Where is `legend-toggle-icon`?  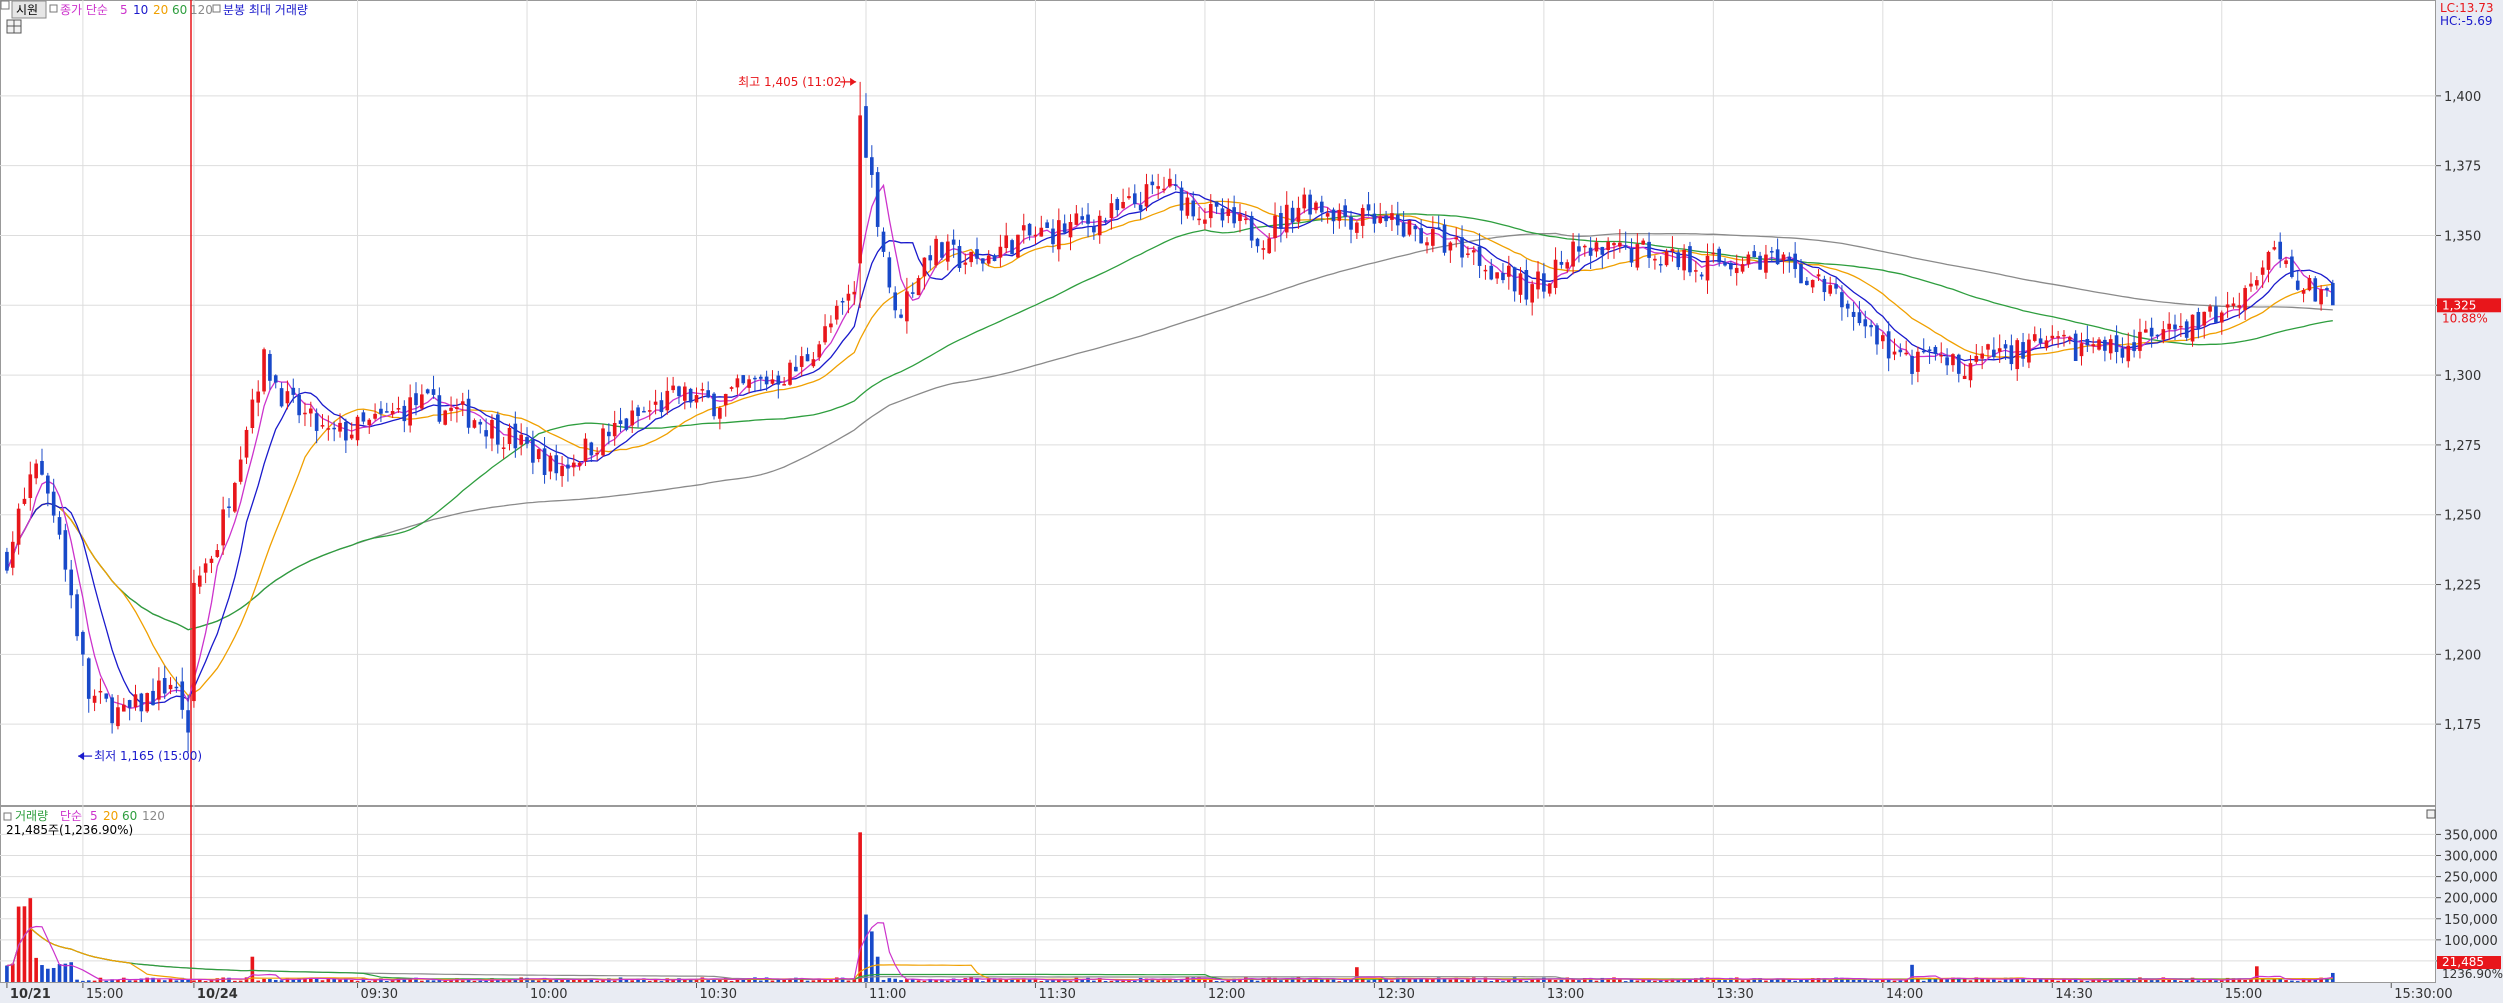
legend-toggle-icon is located at coordinates (5, 5).